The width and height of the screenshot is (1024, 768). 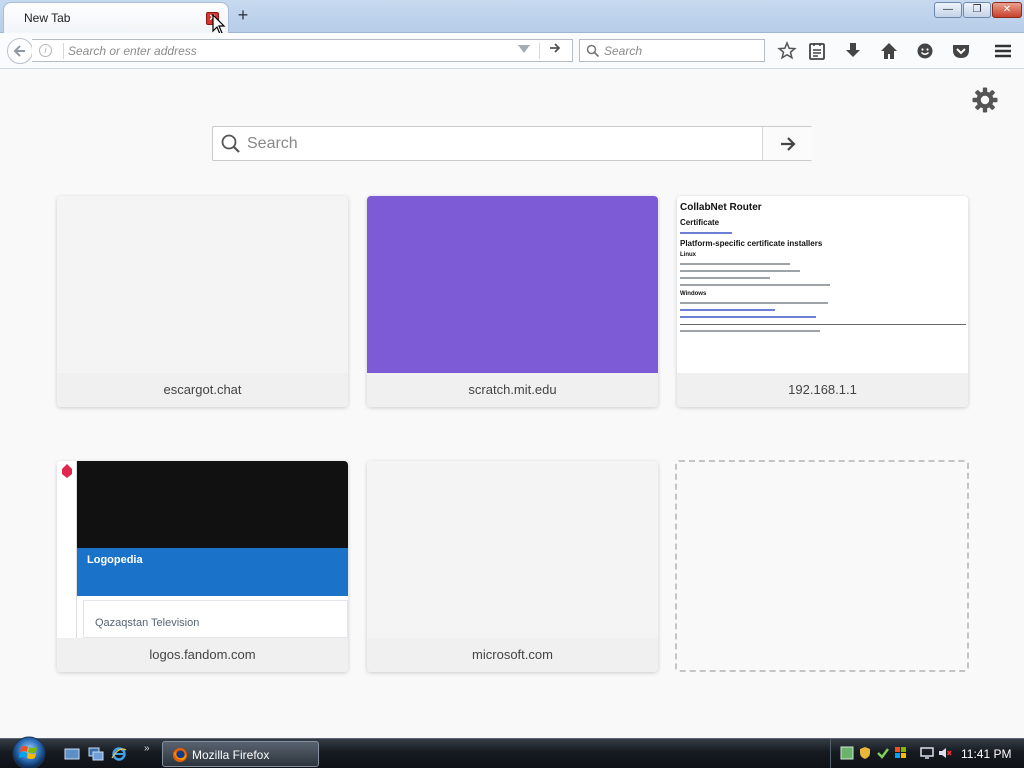 What do you see at coordinates (119, 754) in the screenshot?
I see `internet-explorer-icon` at bounding box center [119, 754].